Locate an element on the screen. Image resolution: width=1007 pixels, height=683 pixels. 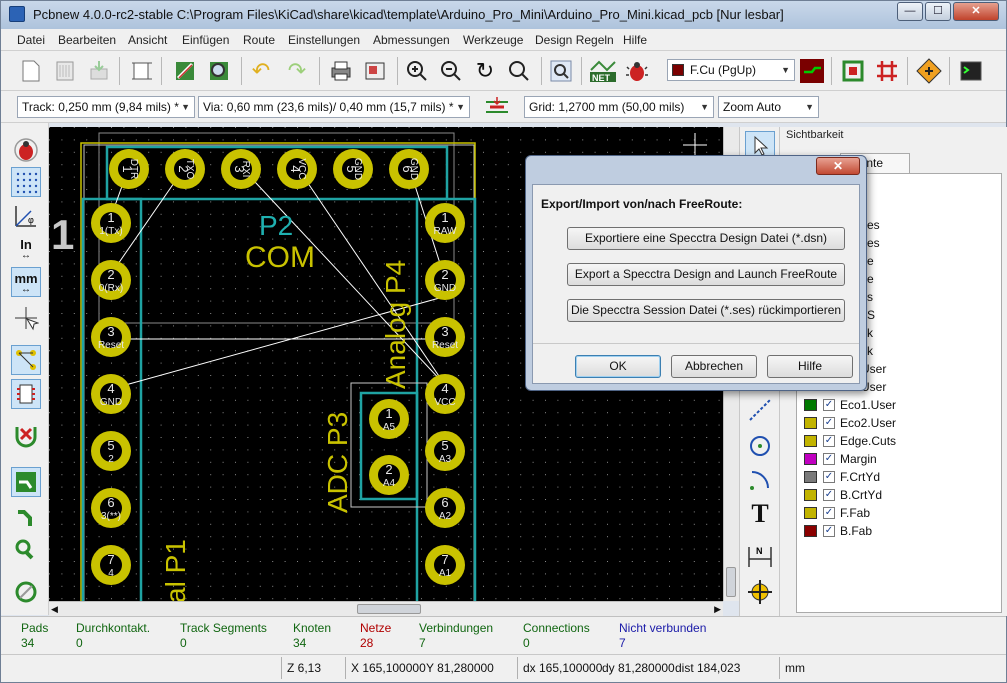
menu-einstellungen: Einstellungen is located at coordinates (324, 40).